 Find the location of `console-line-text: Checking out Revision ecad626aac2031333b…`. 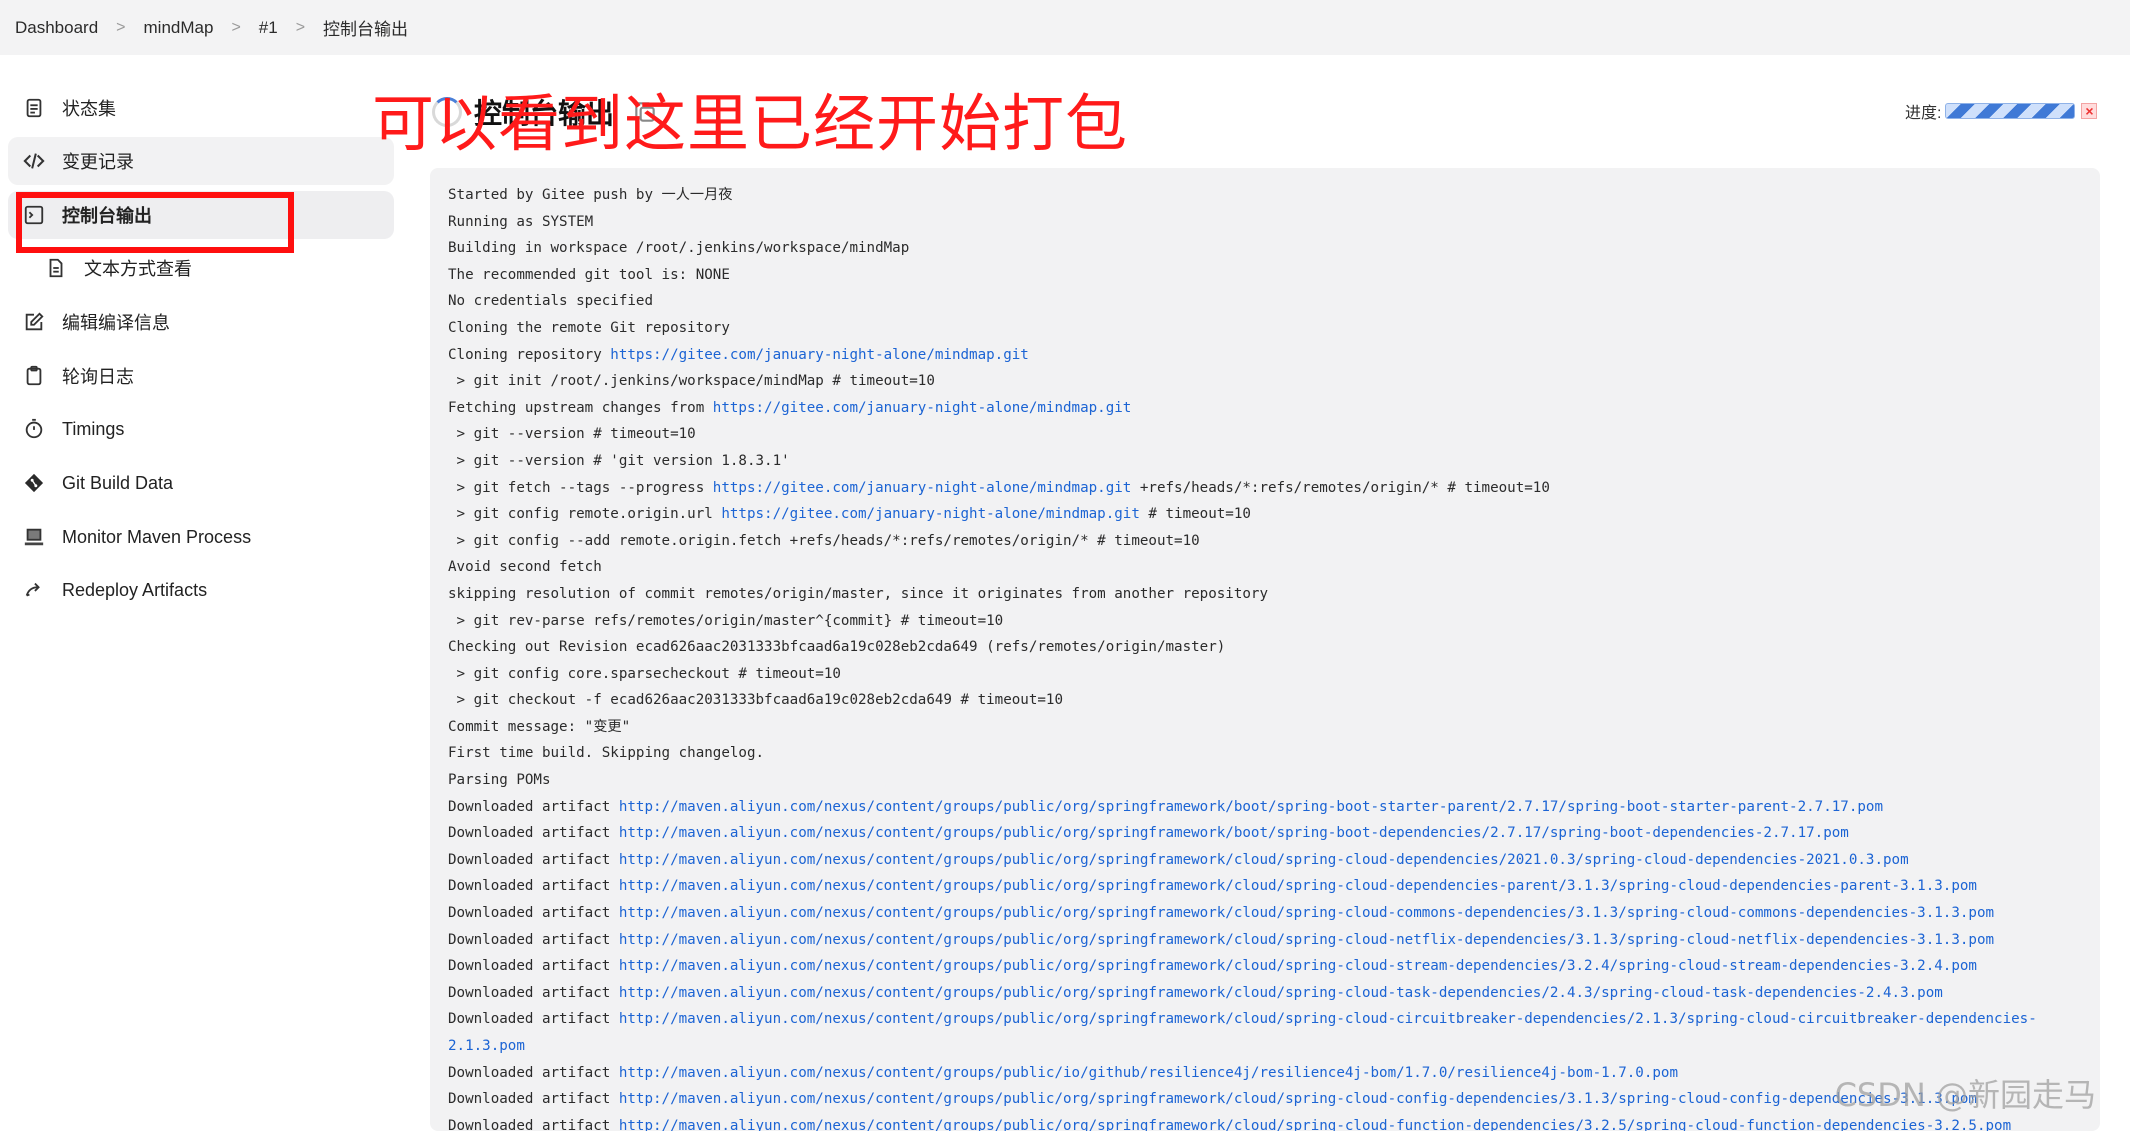

console-line-text: Checking out Revision ecad626aac2031333b… is located at coordinates (837, 647).